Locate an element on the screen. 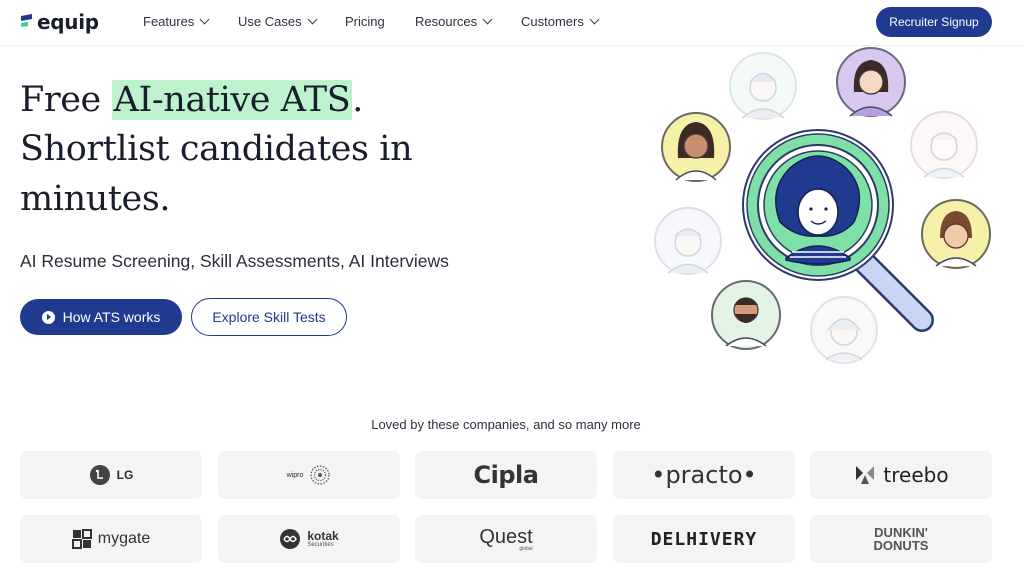  kotak-logo-wordmark: kotak Securities is located at coordinates (322, 539).